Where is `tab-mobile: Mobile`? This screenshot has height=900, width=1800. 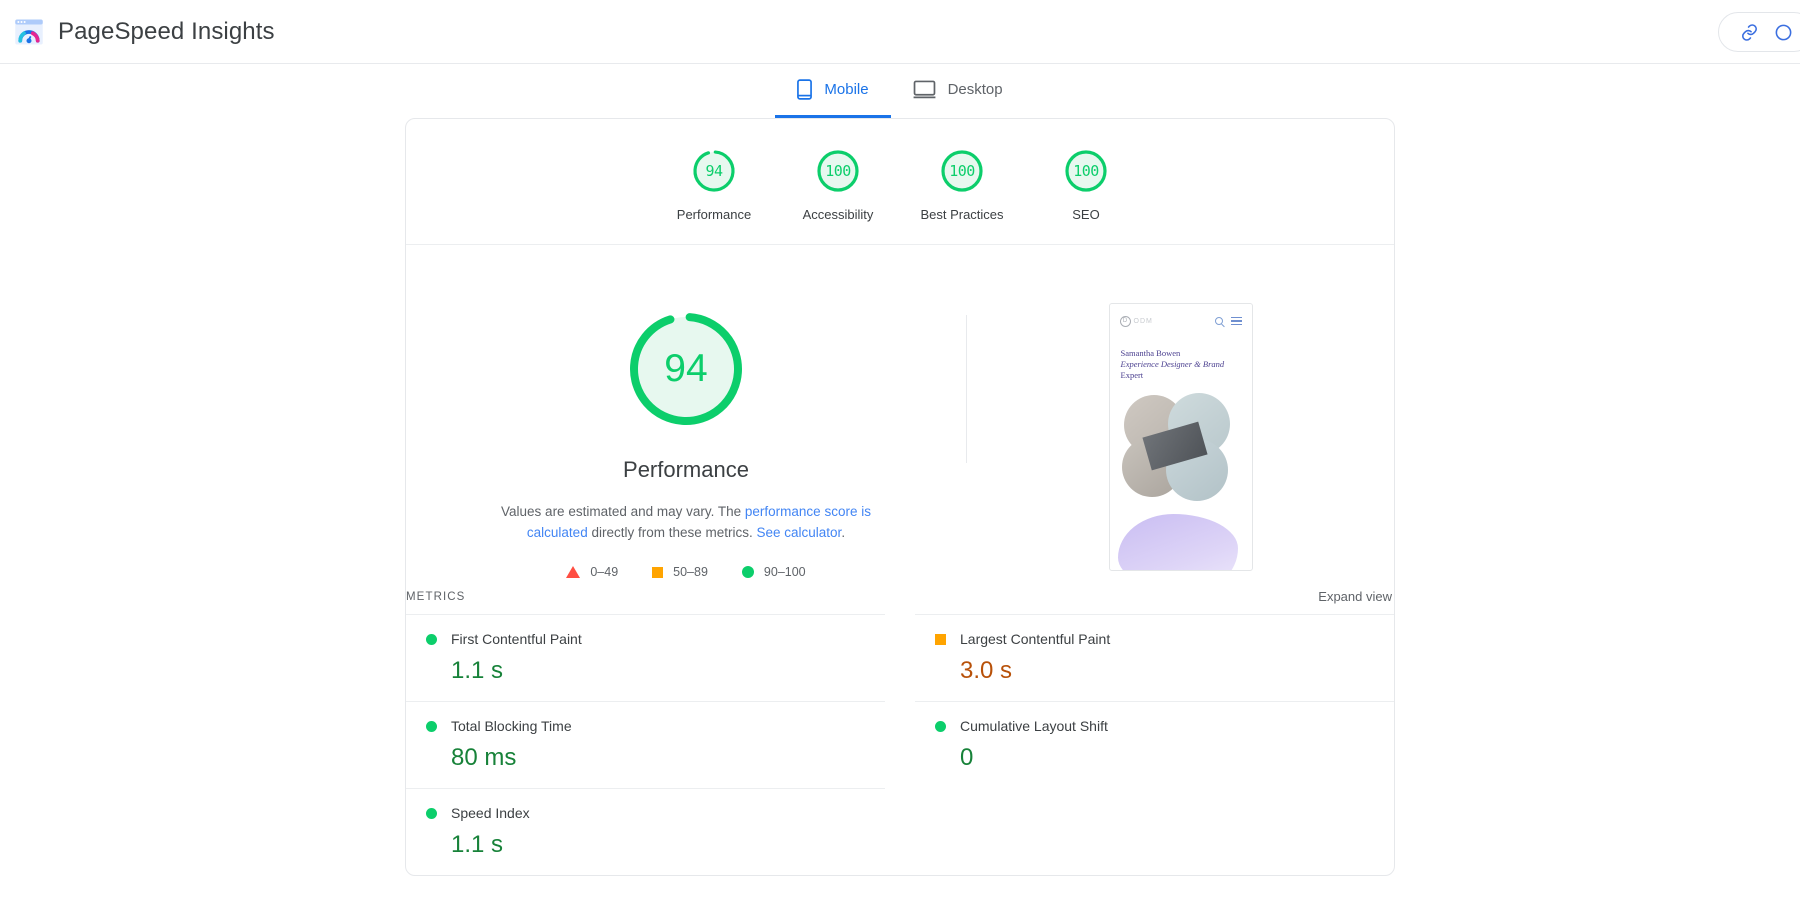
tab-mobile: Mobile is located at coordinates (833, 91).